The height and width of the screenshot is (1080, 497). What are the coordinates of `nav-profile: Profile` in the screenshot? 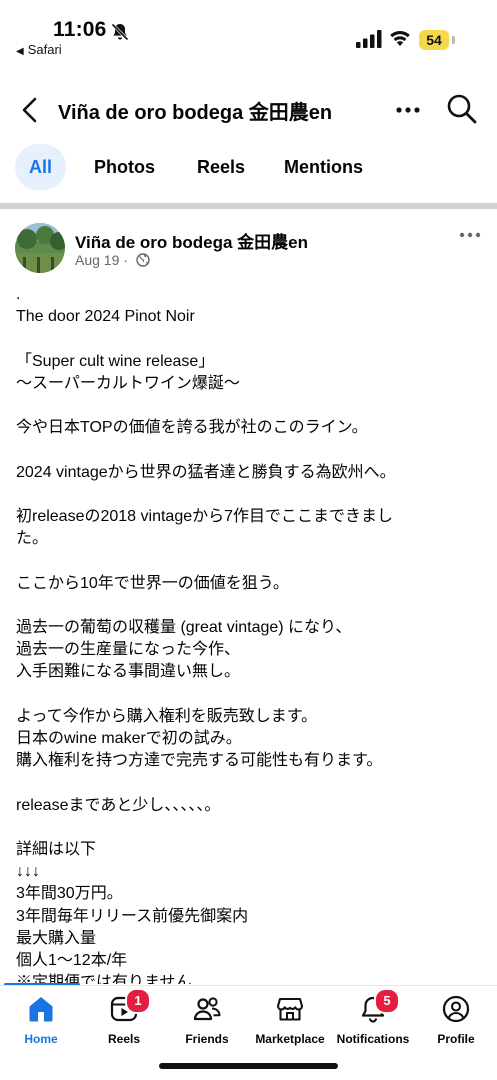 It's located at (456, 1021).